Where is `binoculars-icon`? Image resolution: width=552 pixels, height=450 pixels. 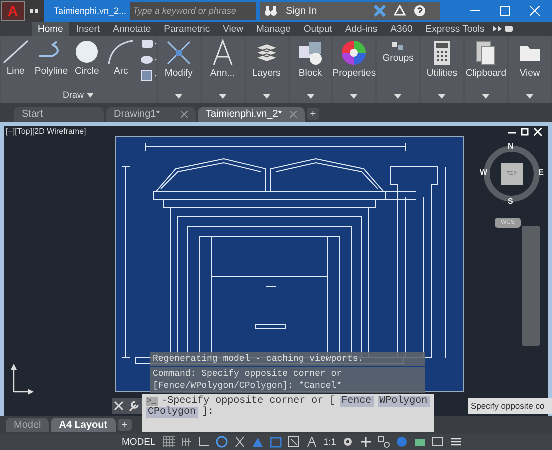 binoculars-icon is located at coordinates (271, 11).